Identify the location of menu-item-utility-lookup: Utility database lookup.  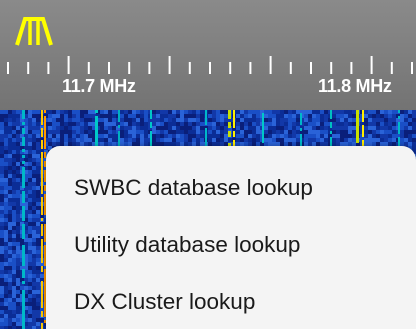
(187, 245).